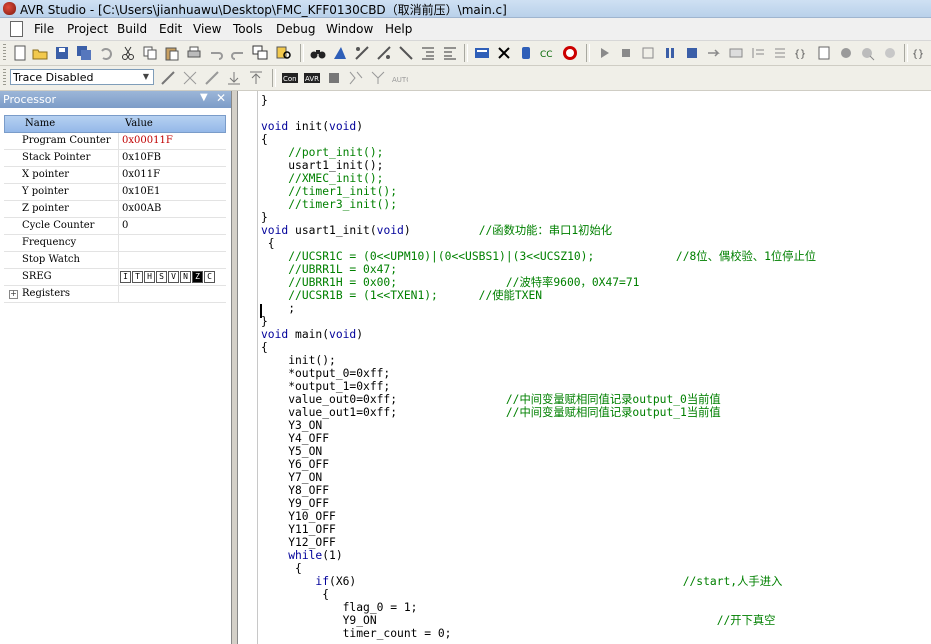 The width and height of the screenshot is (931, 644). Describe the element at coordinates (115, 158) in the screenshot. I see `register-row: Stack Pointer 0x10FB` at that location.